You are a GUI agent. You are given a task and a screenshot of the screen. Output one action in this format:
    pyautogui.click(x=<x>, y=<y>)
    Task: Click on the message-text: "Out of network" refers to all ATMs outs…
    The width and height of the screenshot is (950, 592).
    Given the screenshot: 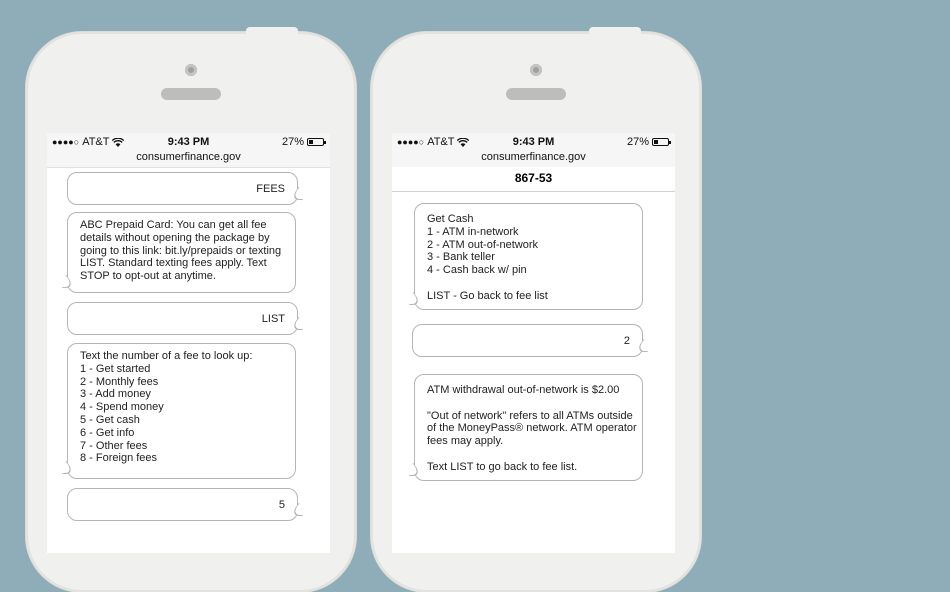 What is the action you would take?
    pyautogui.click(x=530, y=415)
    